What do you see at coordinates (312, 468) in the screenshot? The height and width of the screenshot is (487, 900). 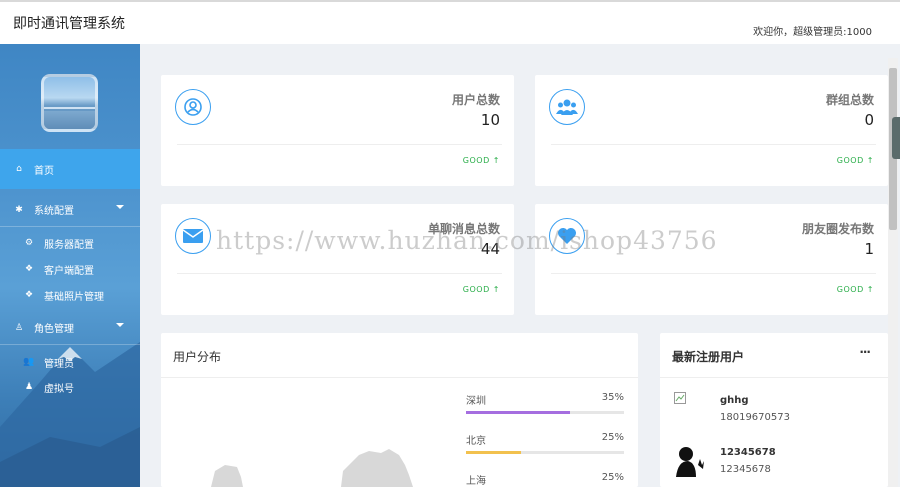 I see `china-map` at bounding box center [312, 468].